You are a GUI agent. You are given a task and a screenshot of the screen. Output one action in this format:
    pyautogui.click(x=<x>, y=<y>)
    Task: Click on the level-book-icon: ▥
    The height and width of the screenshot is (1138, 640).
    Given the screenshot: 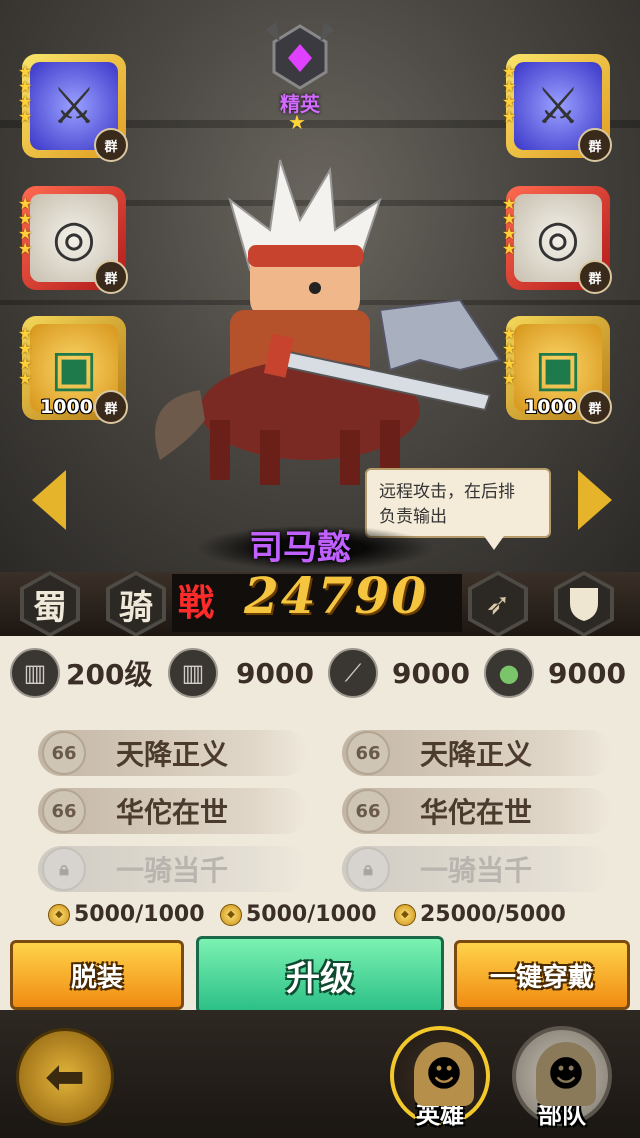 What is the action you would take?
    pyautogui.click(x=35, y=673)
    